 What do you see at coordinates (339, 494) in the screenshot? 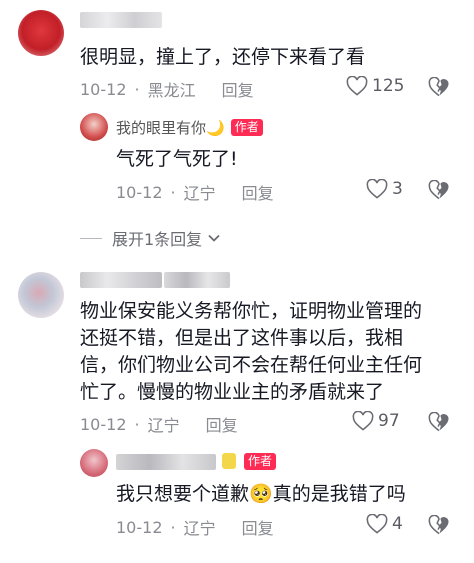
I see `reply-text-part-2: 真的是我错了吗` at bounding box center [339, 494].